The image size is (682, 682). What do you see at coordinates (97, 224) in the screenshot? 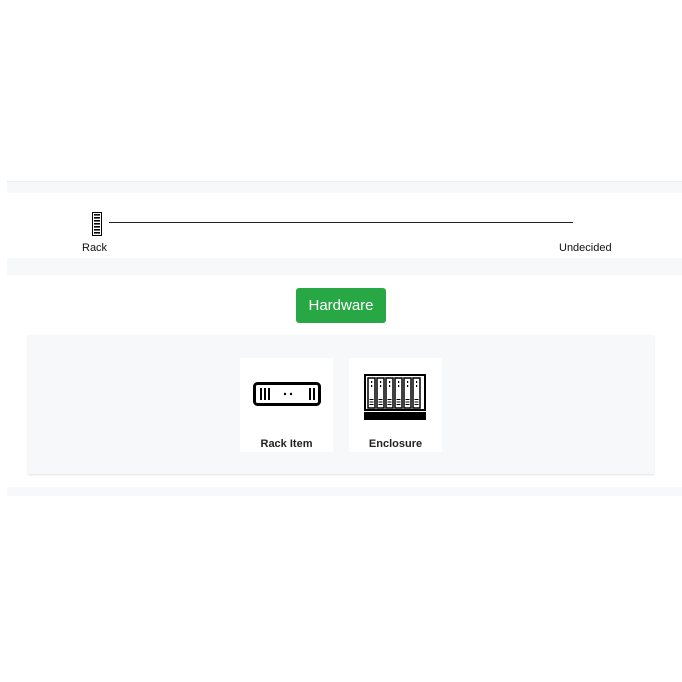
I see `rack-icon` at bounding box center [97, 224].